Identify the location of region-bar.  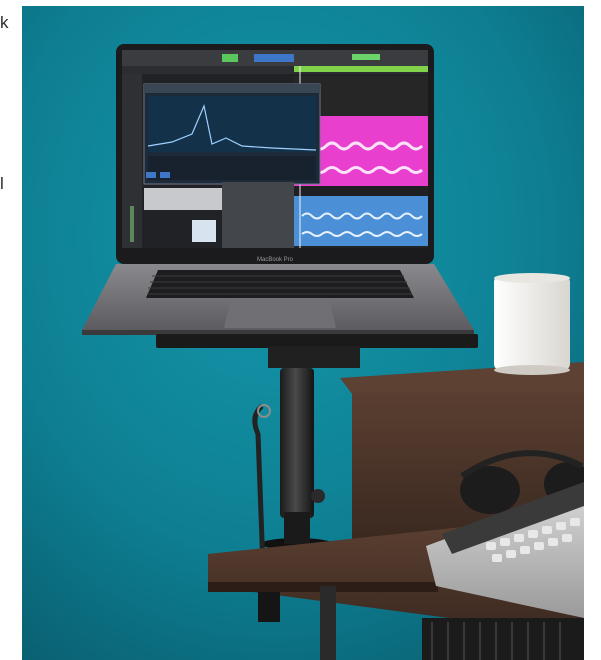
(361, 69).